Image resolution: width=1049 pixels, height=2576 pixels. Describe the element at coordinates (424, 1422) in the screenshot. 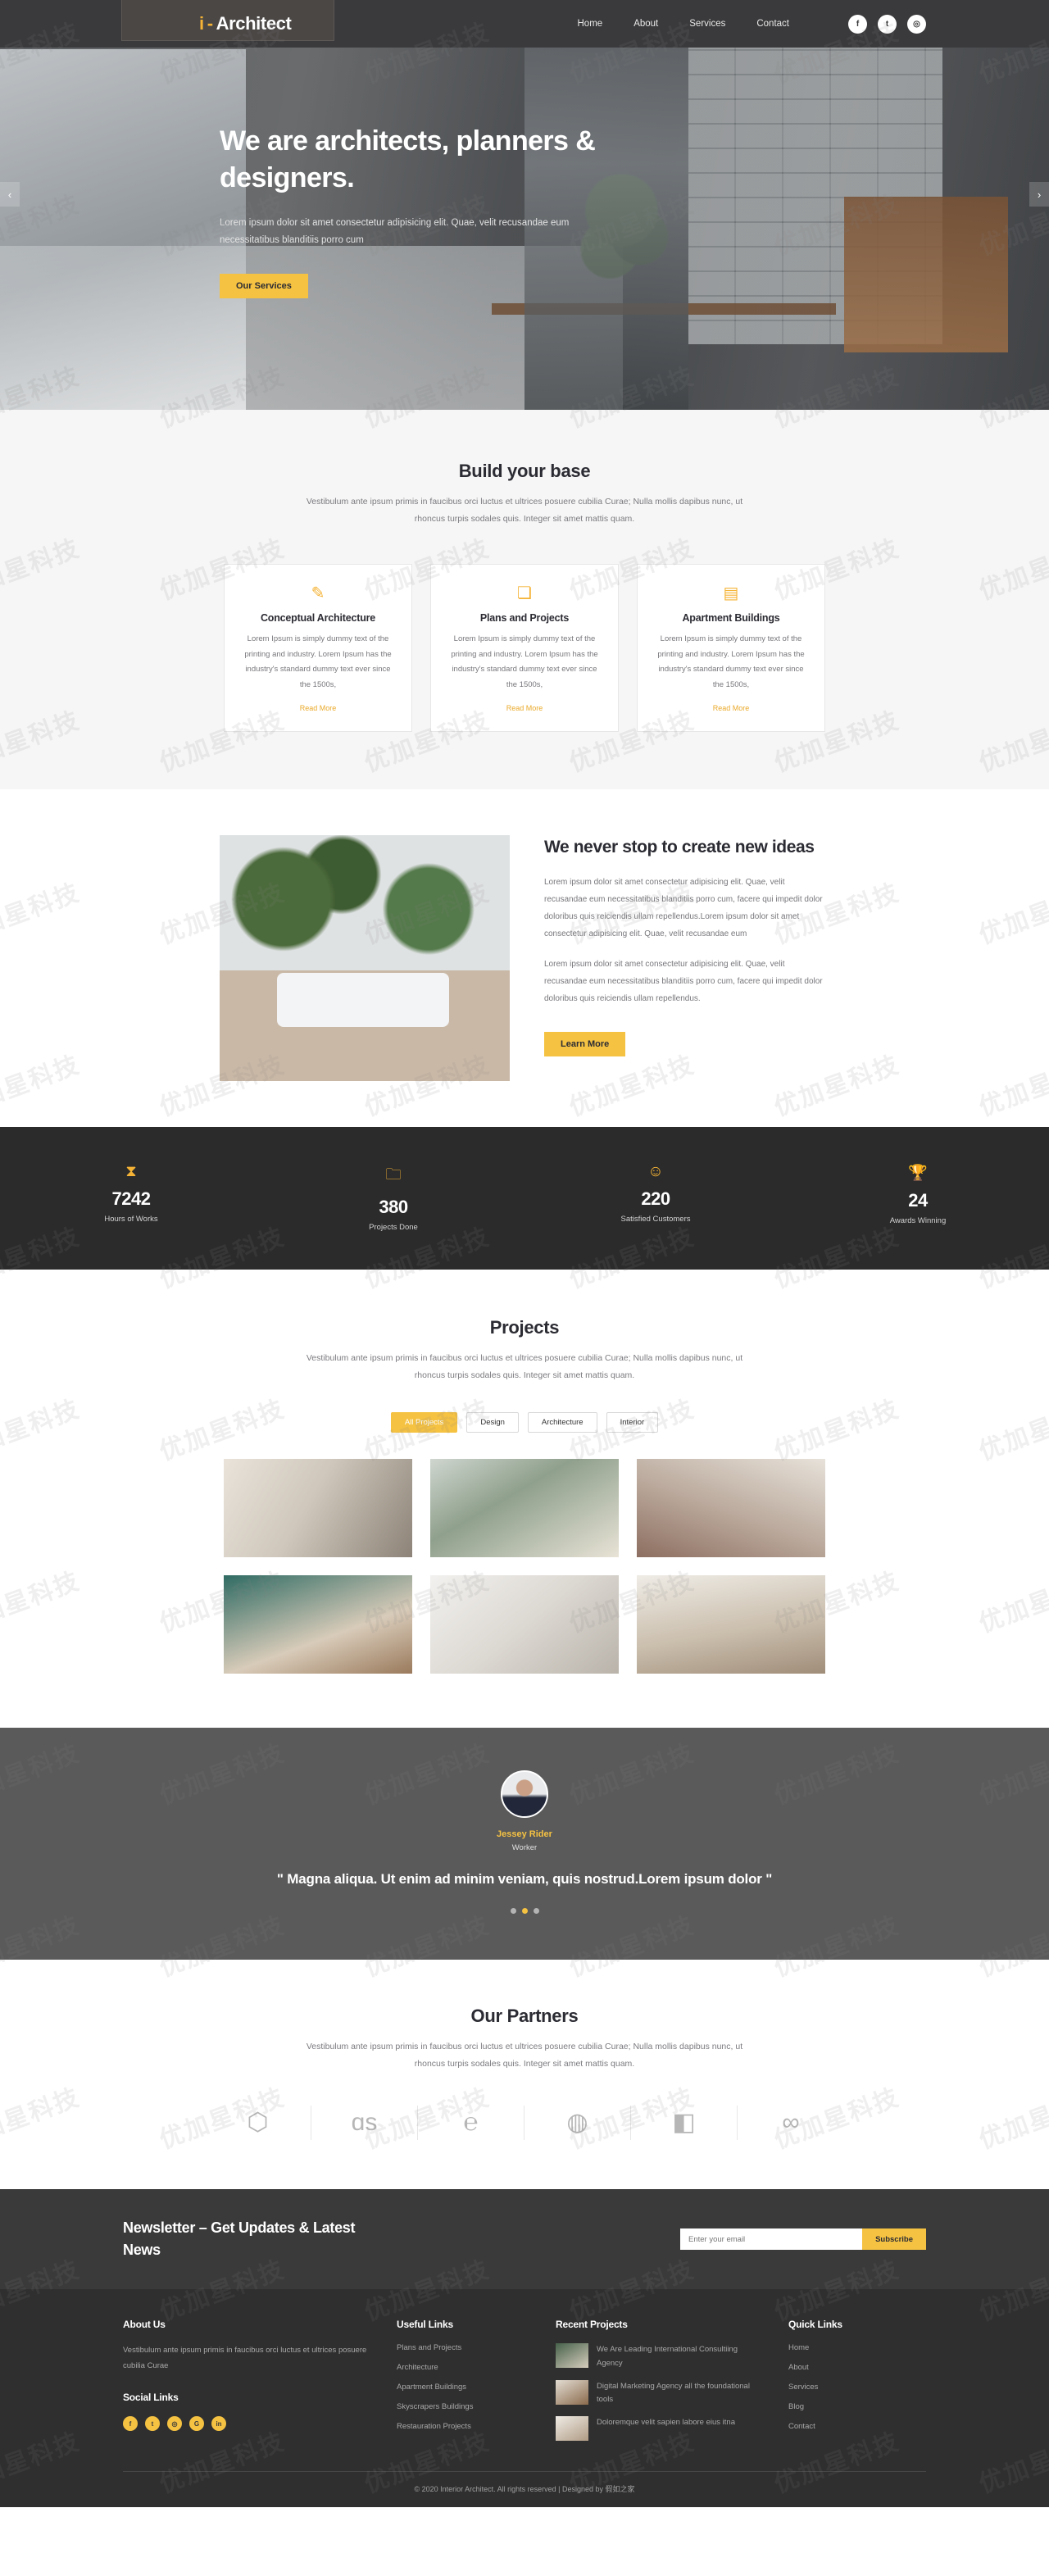

I see `filter-all-projects: All Projects` at that location.